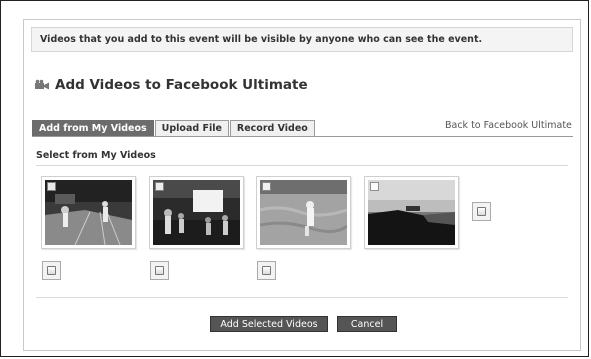 The image size is (591, 359). What do you see at coordinates (42, 84) in the screenshot?
I see `video-camera-icon` at bounding box center [42, 84].